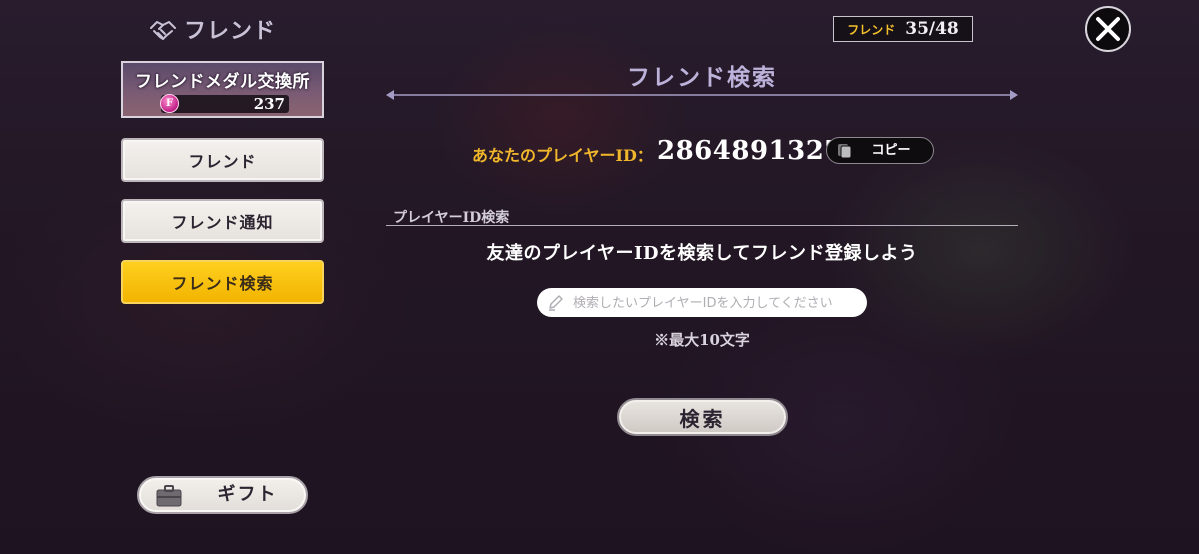 This screenshot has height=554, width=1199. I want to click on sidebar-item-friend-notifications: フレンド通知, so click(222, 221).